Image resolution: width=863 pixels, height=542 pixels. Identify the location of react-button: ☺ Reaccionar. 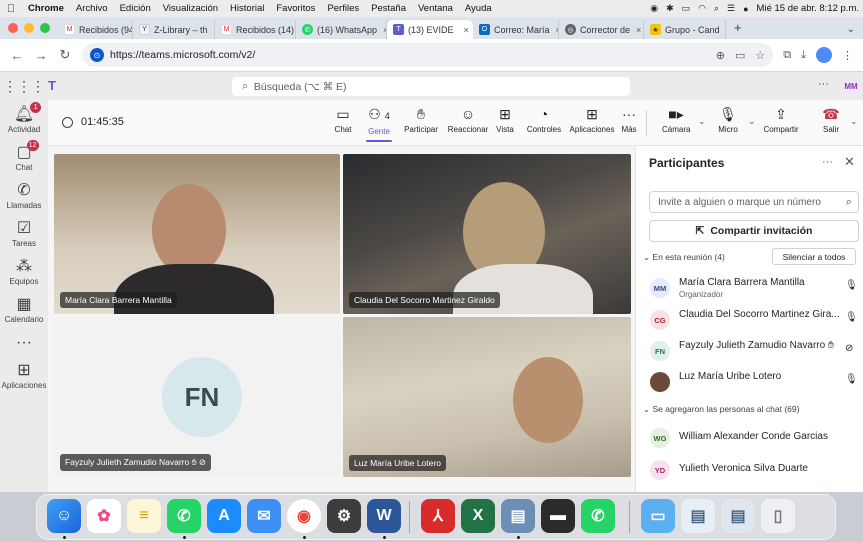
(468, 119).